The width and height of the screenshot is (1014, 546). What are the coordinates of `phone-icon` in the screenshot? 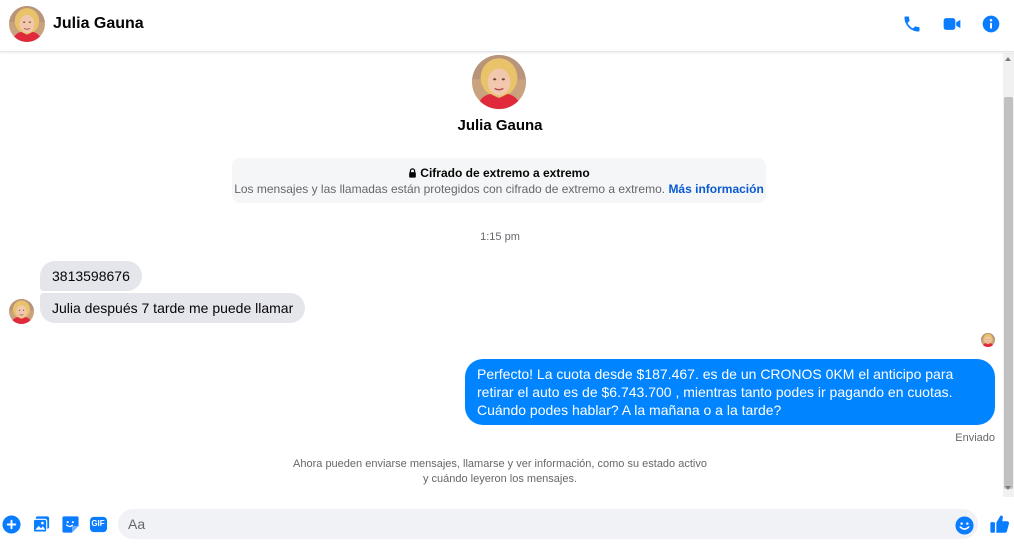 It's located at (912, 24).